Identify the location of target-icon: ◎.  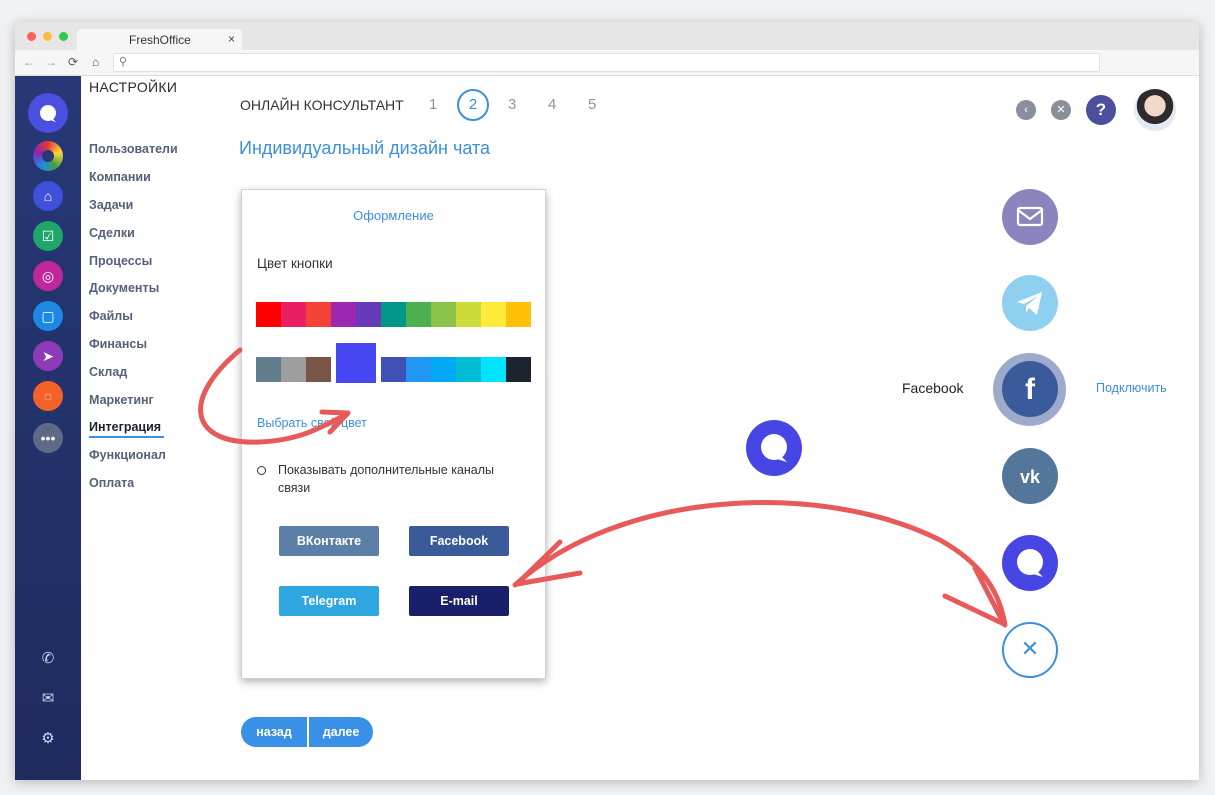
(48, 276).